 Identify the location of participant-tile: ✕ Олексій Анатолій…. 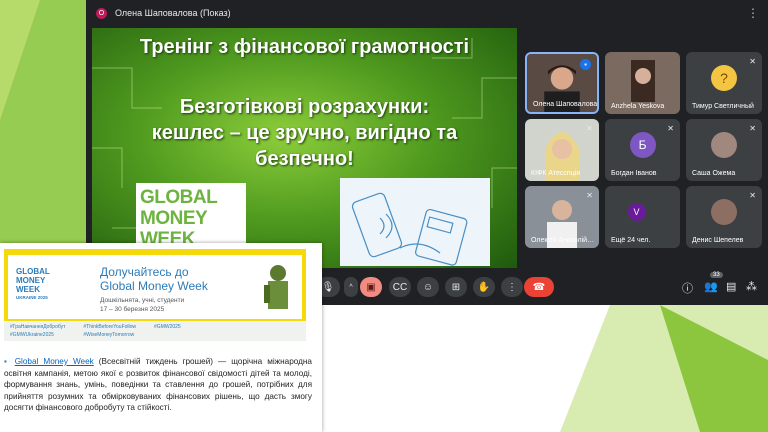
(562, 217).